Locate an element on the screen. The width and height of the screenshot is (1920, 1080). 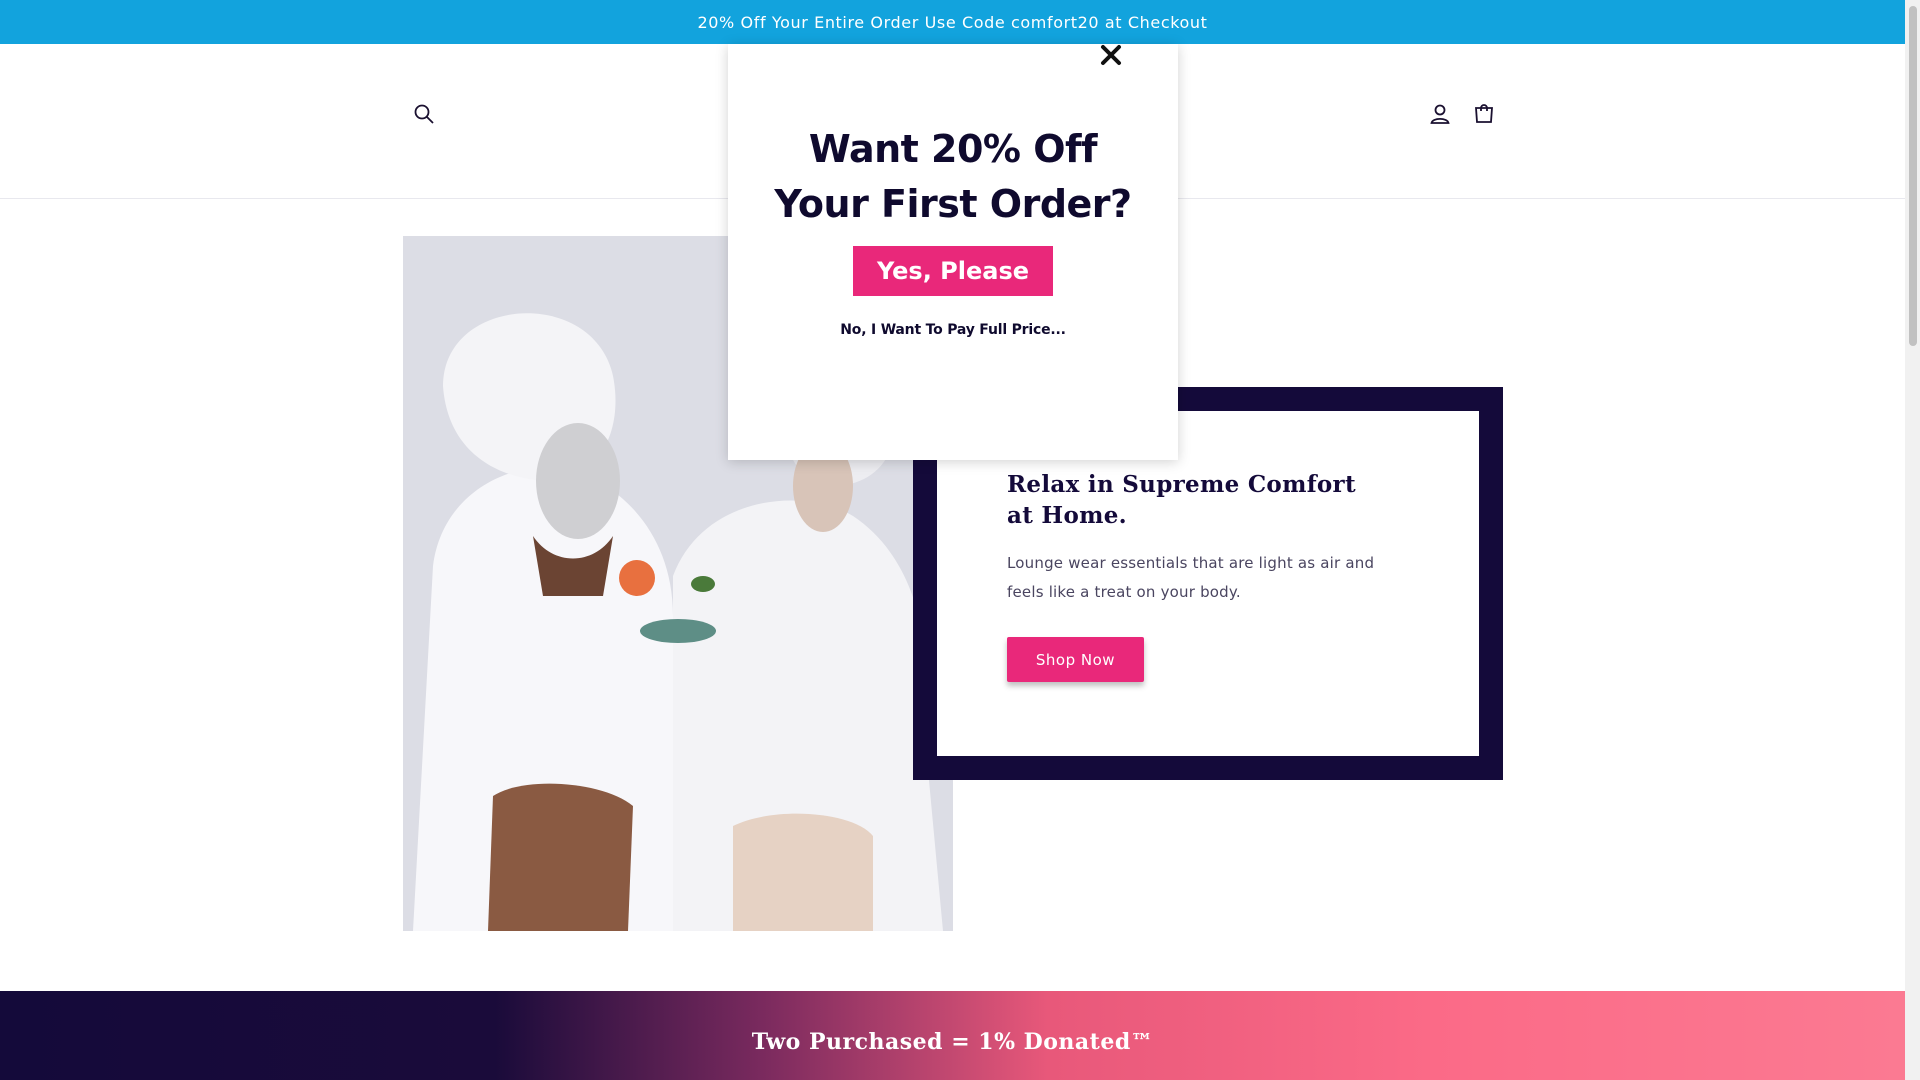
account-button is located at coordinates (1440, 114).